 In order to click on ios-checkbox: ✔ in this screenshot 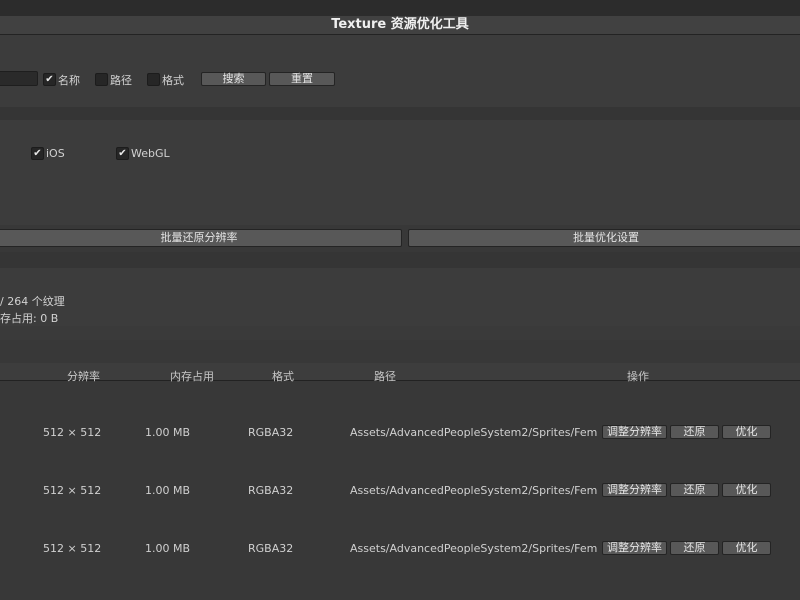, I will do `click(37, 153)`.